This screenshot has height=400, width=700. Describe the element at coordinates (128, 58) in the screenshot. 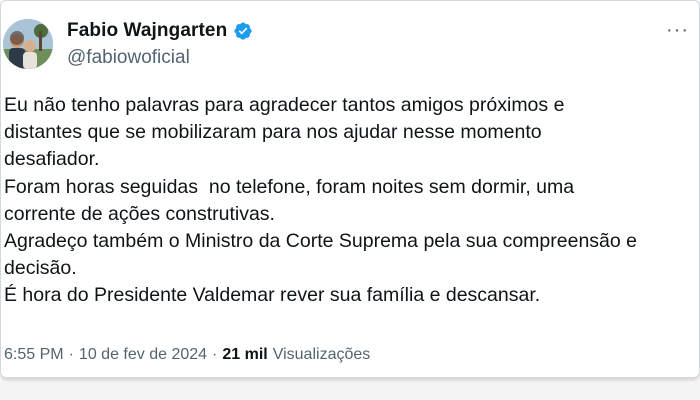

I see `author-handle: @fabiowoficial` at that location.